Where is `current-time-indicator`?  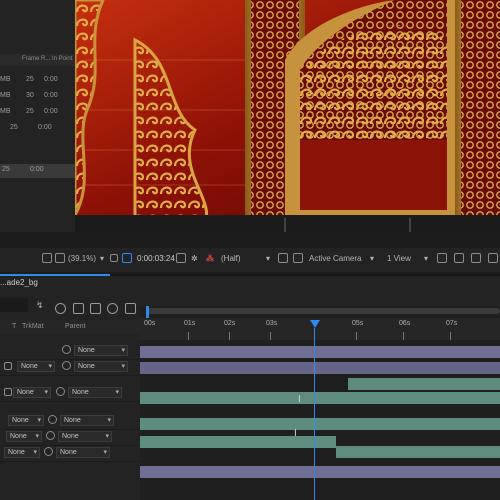 current-time-indicator is located at coordinates (314, 414).